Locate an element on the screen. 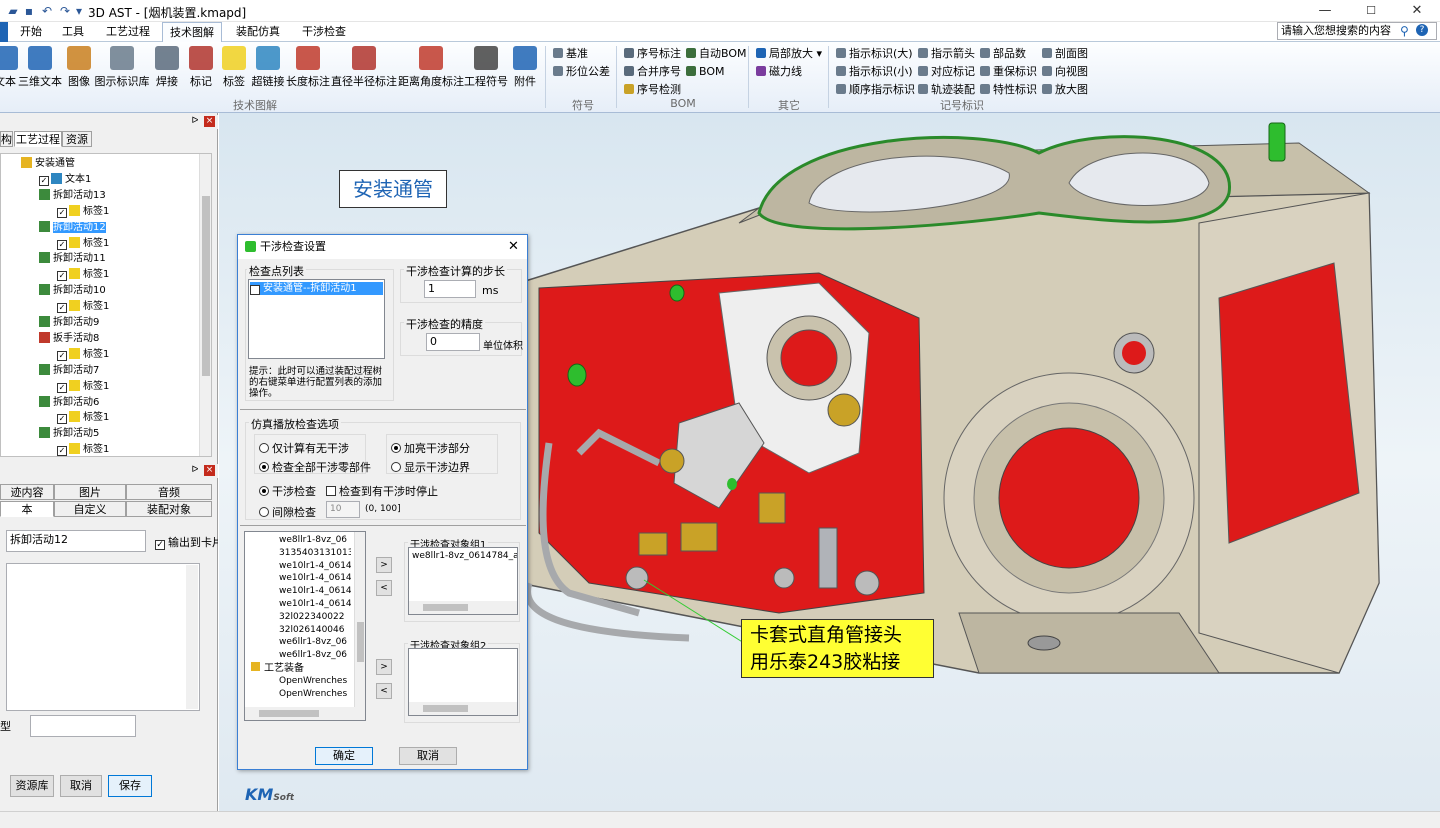 Image resolution: width=1440 pixels, height=828 pixels. only-whether-radio: 仅计算有无干涉 is located at coordinates (304, 448).